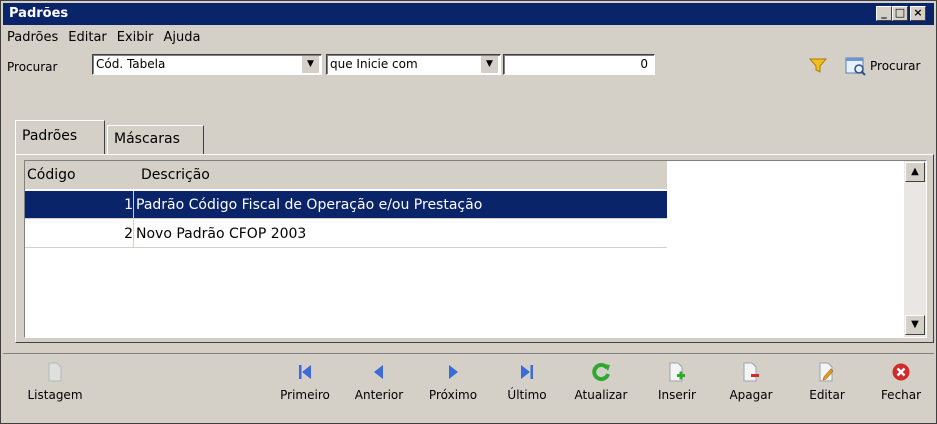 This screenshot has width=937, height=424. Describe the element at coordinates (378, 372) in the screenshot. I see `previous-icon` at that location.